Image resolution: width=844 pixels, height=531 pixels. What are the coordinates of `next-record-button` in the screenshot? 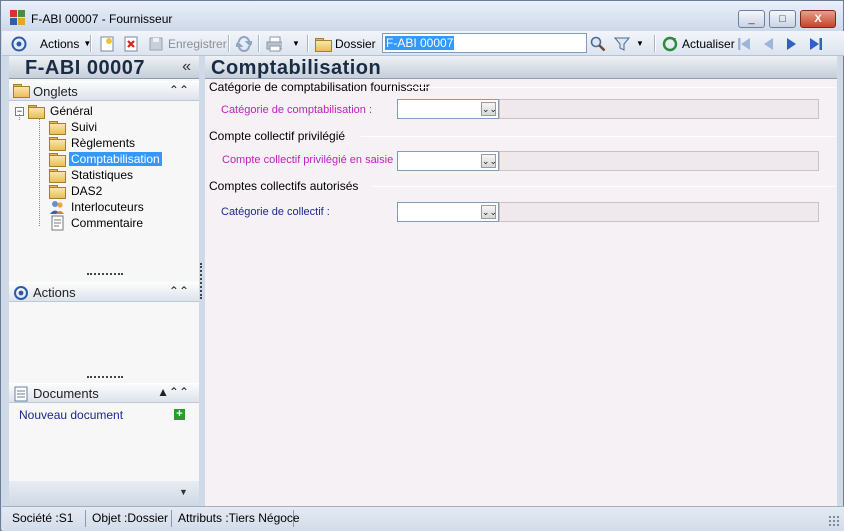 It's located at (792, 43).